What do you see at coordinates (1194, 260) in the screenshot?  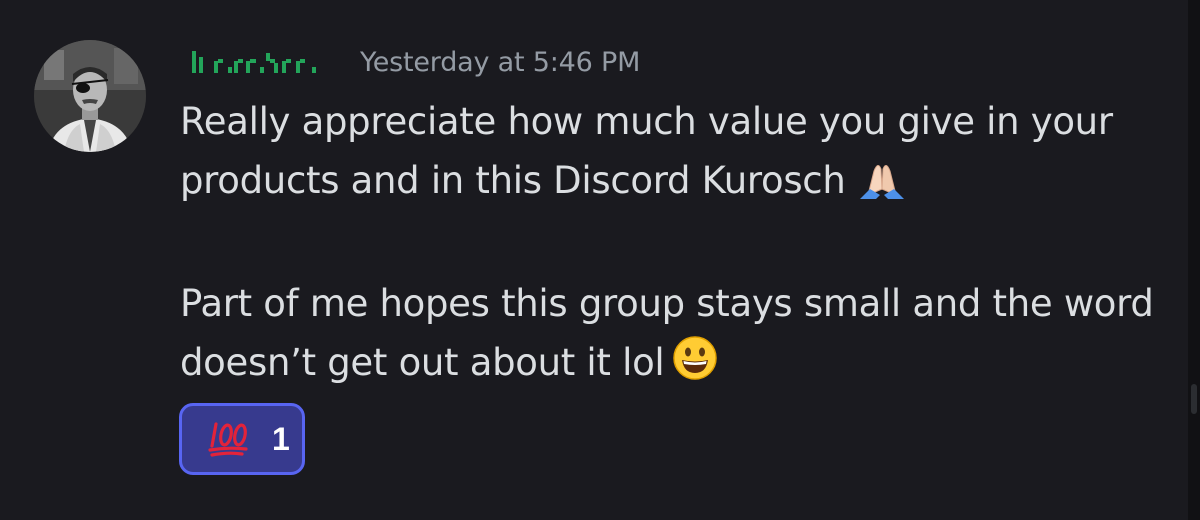 I see `scrollbar-track` at bounding box center [1194, 260].